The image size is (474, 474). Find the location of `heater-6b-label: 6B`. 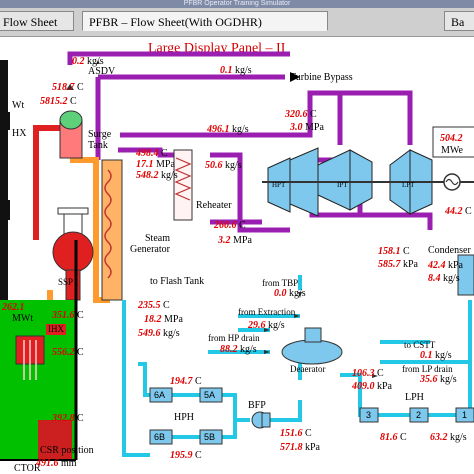

heater-6b-label: 6B is located at coordinates (160, 437).